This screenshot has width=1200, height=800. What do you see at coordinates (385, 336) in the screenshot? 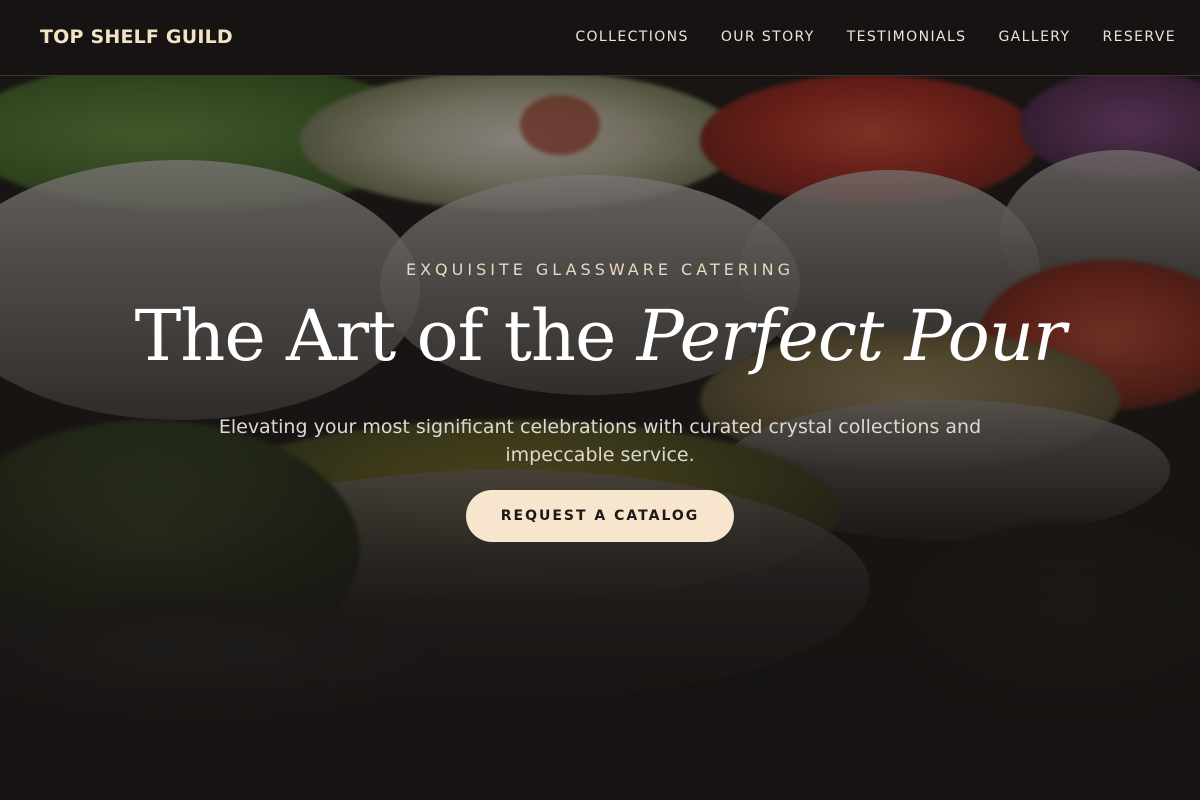
I see `hero-headline-plain: The Art of the` at bounding box center [385, 336].